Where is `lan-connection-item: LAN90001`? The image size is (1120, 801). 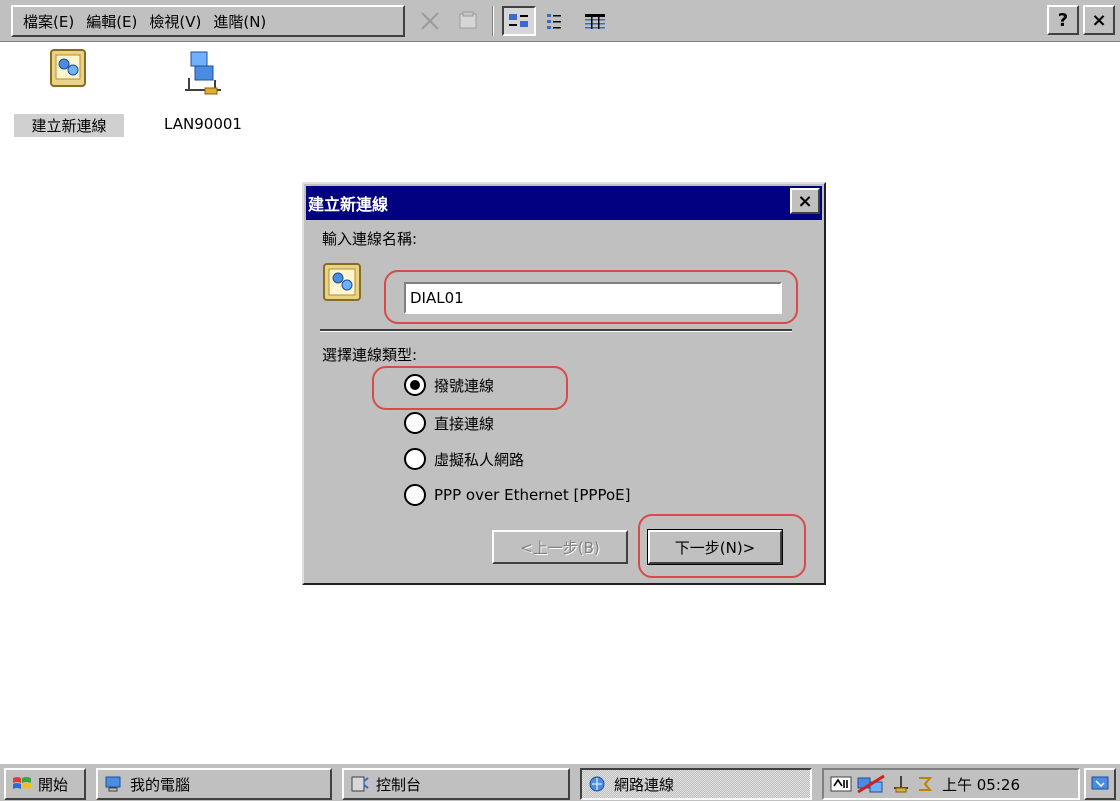
lan-connection-item: LAN90001 is located at coordinates (203, 91).